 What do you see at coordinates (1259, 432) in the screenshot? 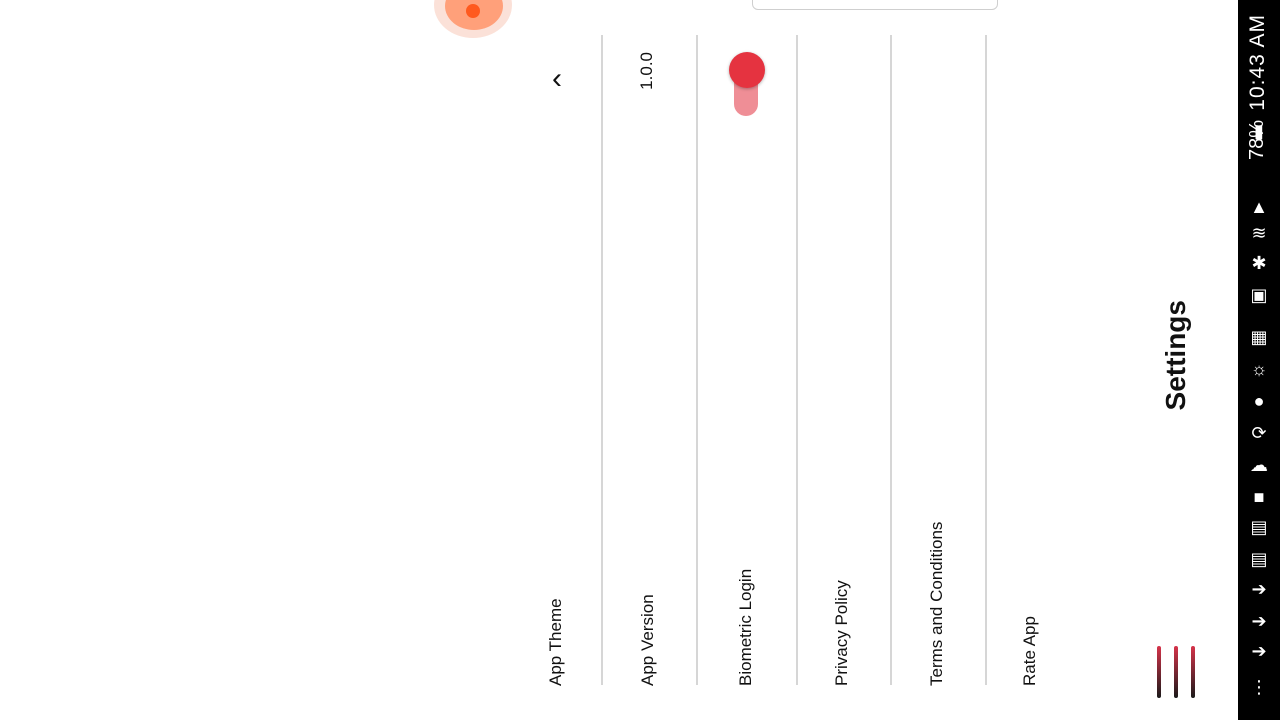
I see `sync-icon: ⟳` at bounding box center [1259, 432].